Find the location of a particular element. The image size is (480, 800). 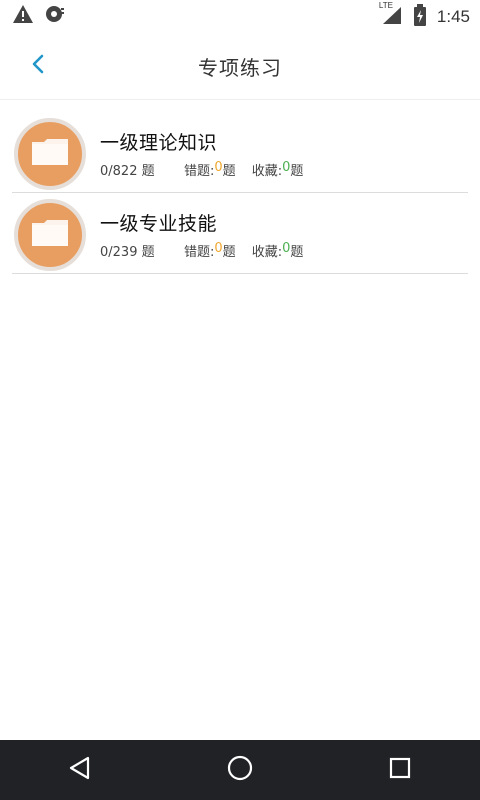

nav-back-button is located at coordinates (80, 770).